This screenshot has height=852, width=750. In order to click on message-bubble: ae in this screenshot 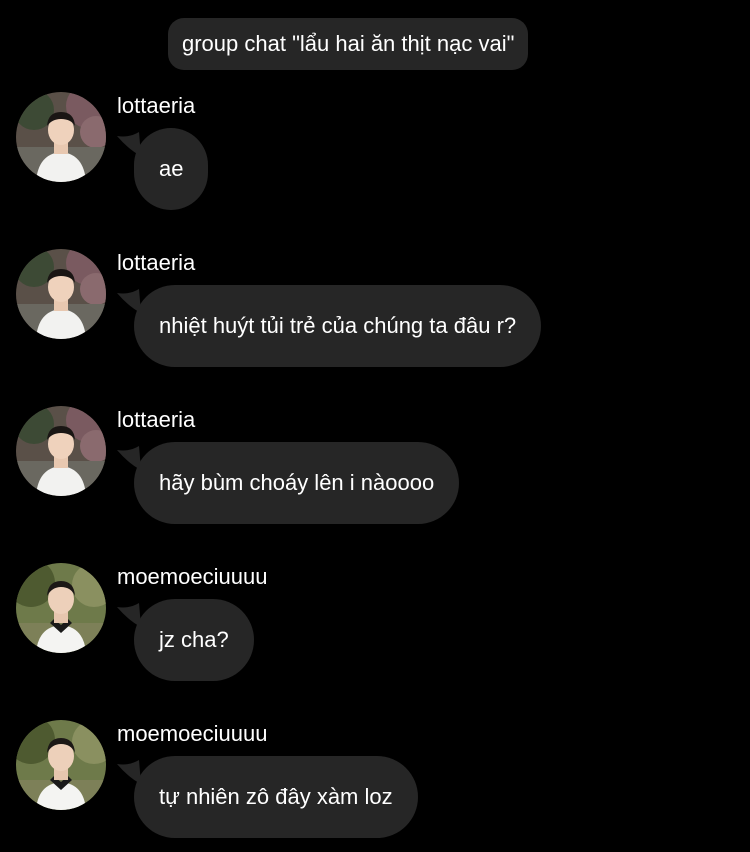, I will do `click(171, 169)`.